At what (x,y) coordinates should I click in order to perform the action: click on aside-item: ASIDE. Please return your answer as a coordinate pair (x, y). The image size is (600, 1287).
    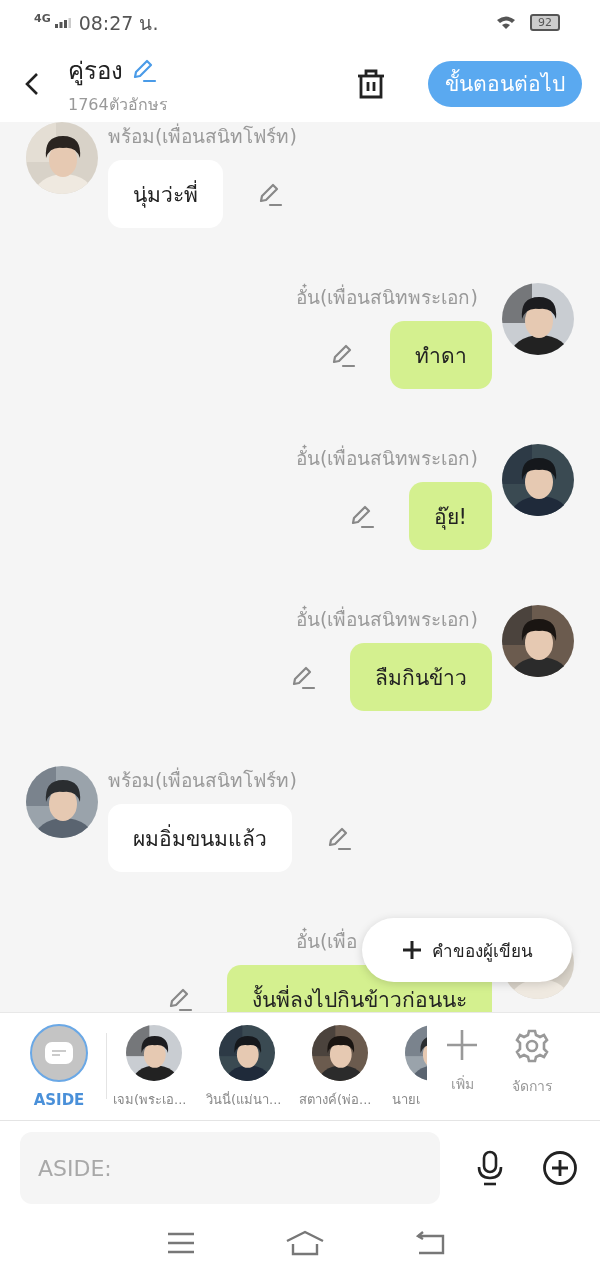
    Looking at the image, I should click on (59, 1066).